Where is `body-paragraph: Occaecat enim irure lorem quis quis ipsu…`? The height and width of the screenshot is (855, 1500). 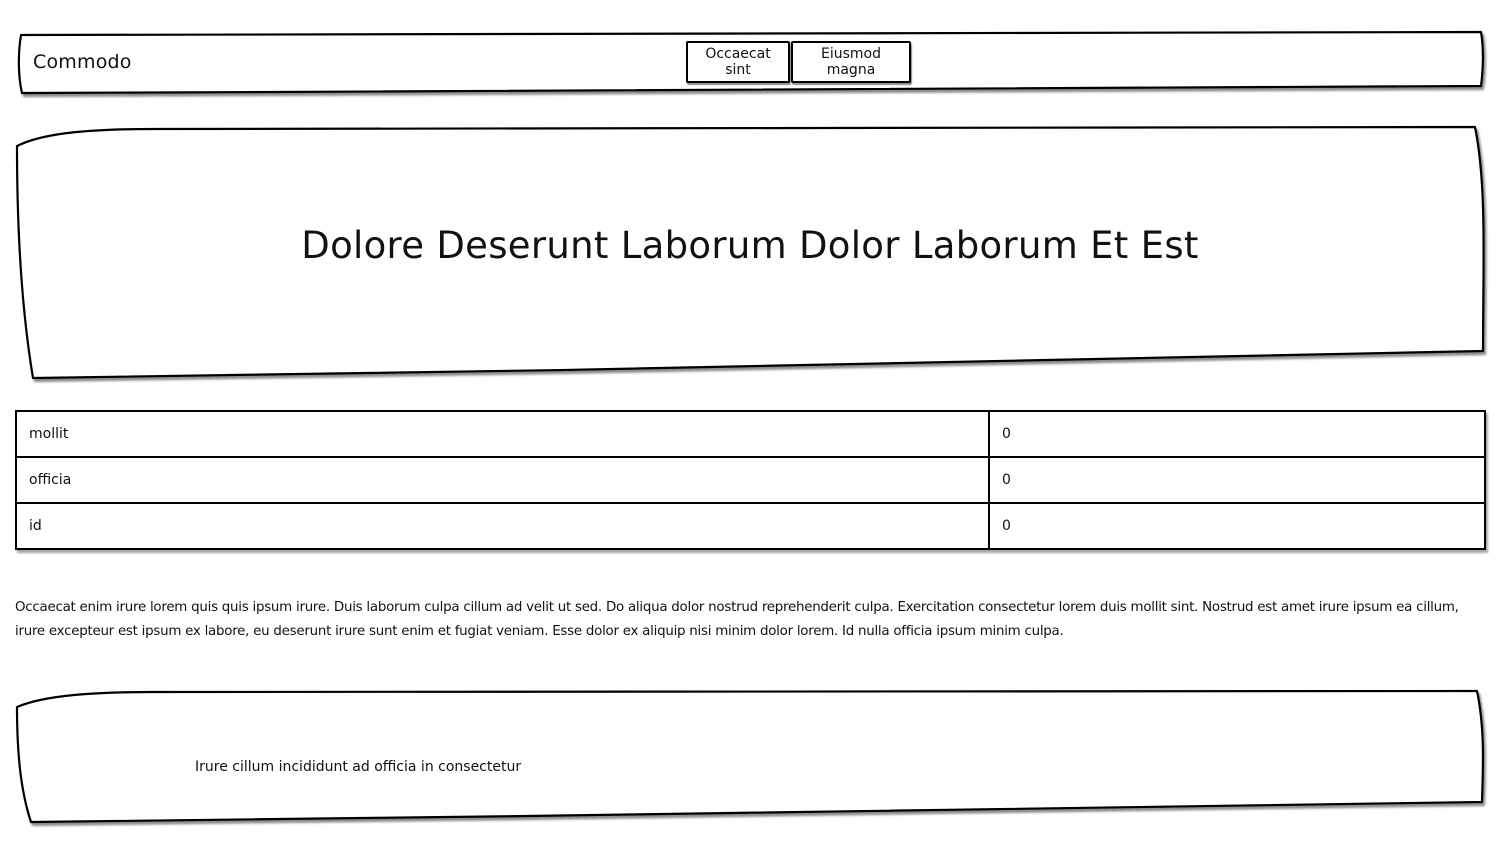
body-paragraph: Occaecat enim irure lorem quis quis ipsu… is located at coordinates (737, 619).